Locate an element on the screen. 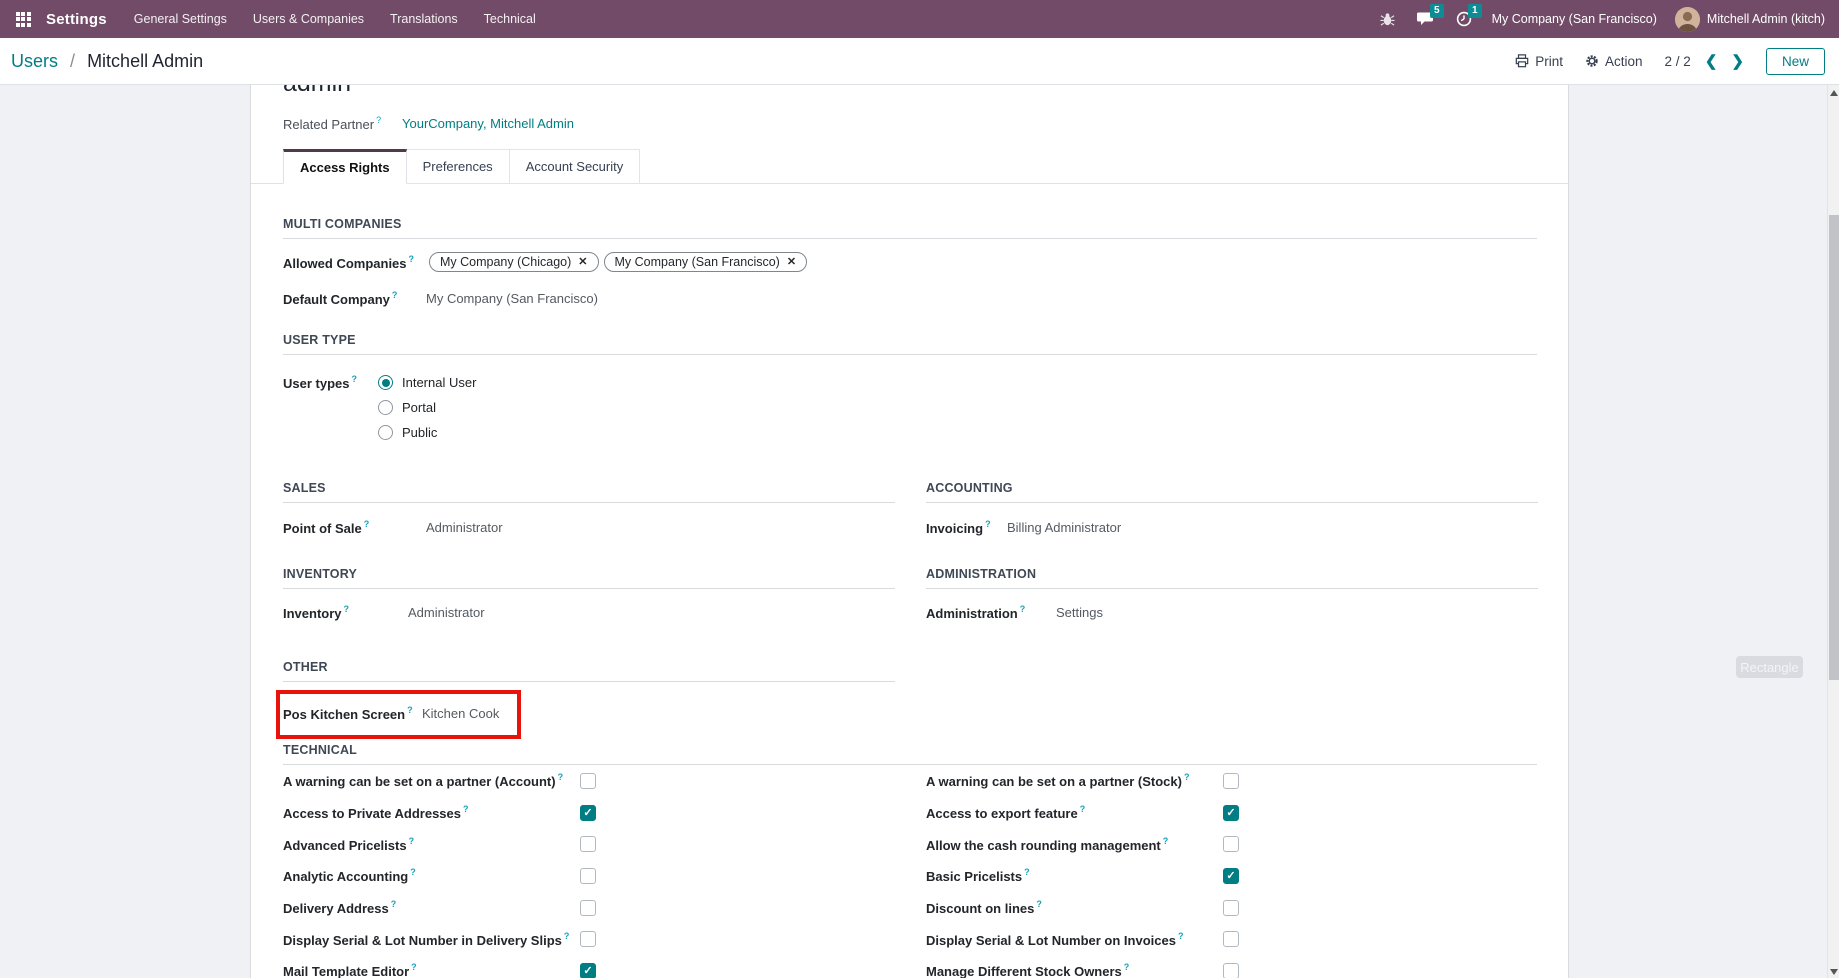 The width and height of the screenshot is (1839, 978). company-tag: My Company (San Francisco) ✕ is located at coordinates (705, 262).